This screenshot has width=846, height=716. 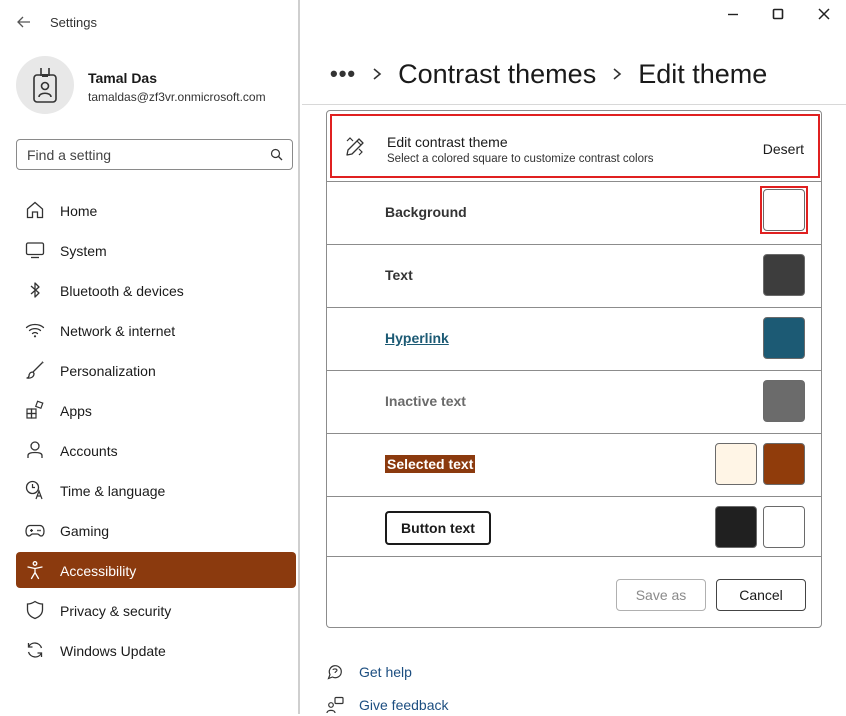 I want to click on sidebar-item-label: Windows Update, so click(x=113, y=651).